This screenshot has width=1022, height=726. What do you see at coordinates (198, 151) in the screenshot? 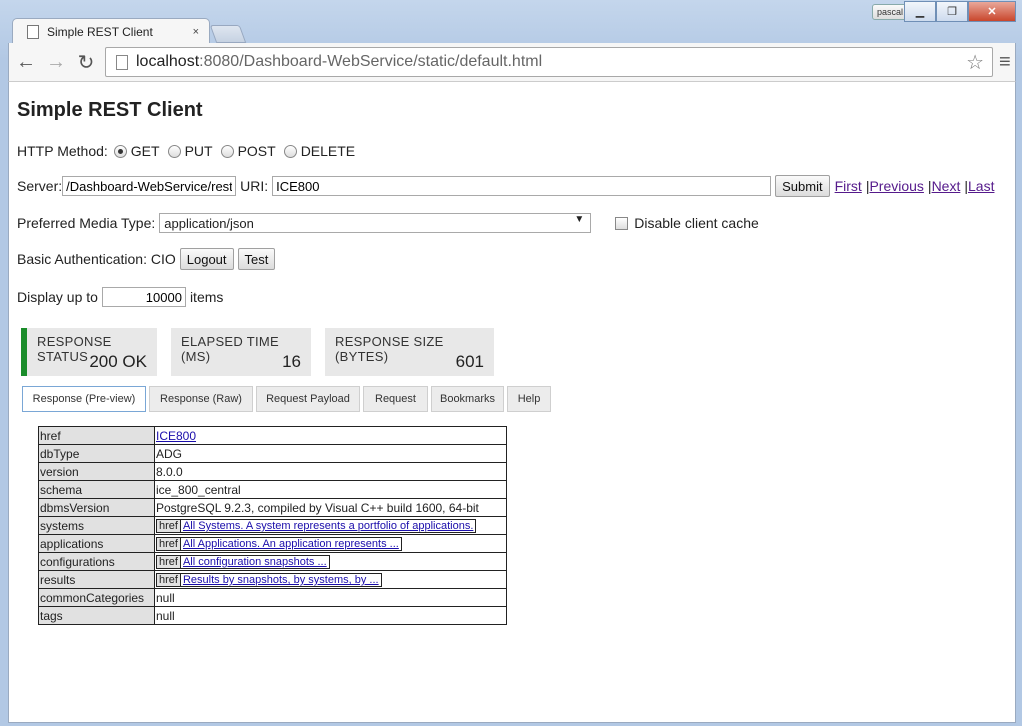
I see `method-put-label: PUT` at bounding box center [198, 151].